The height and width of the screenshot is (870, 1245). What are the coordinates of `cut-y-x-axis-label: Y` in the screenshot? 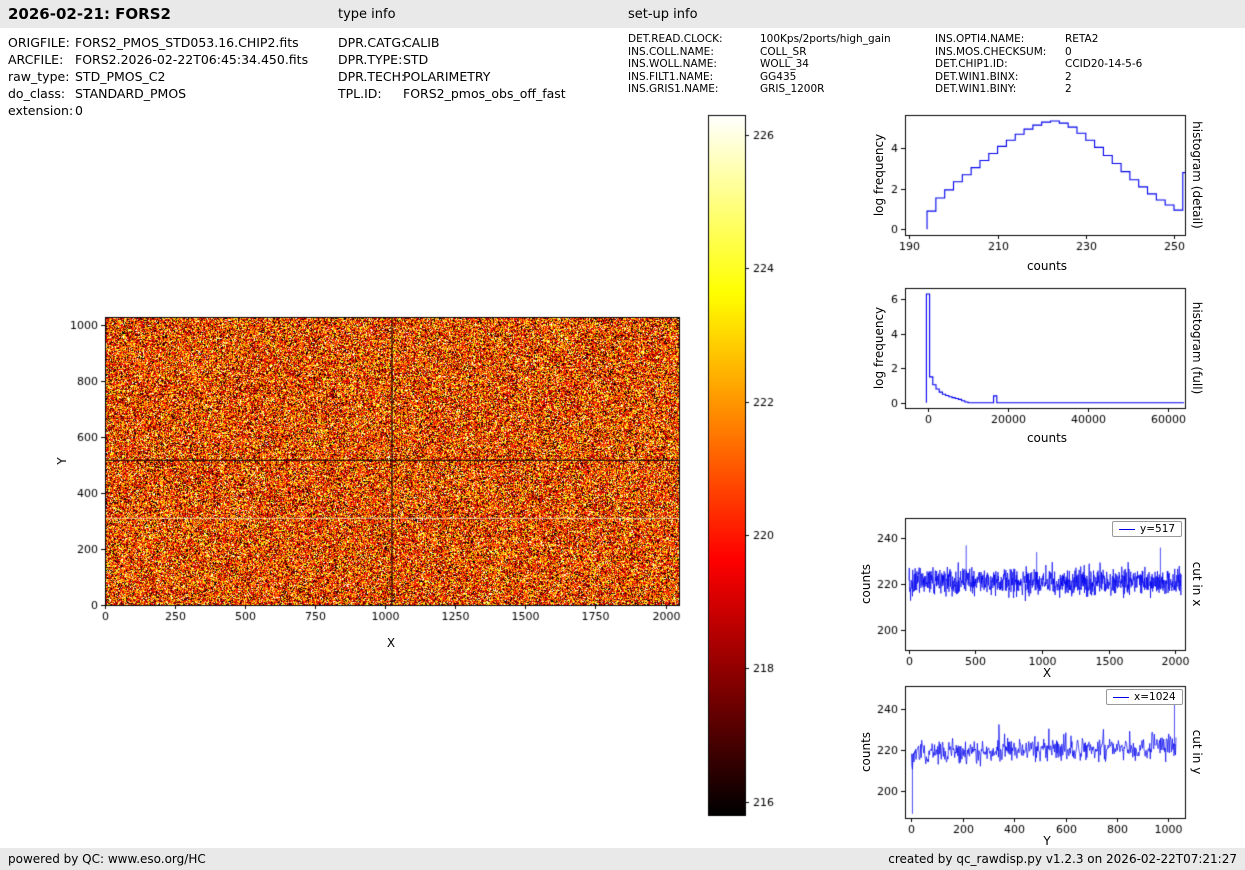 It's located at (1047, 841).